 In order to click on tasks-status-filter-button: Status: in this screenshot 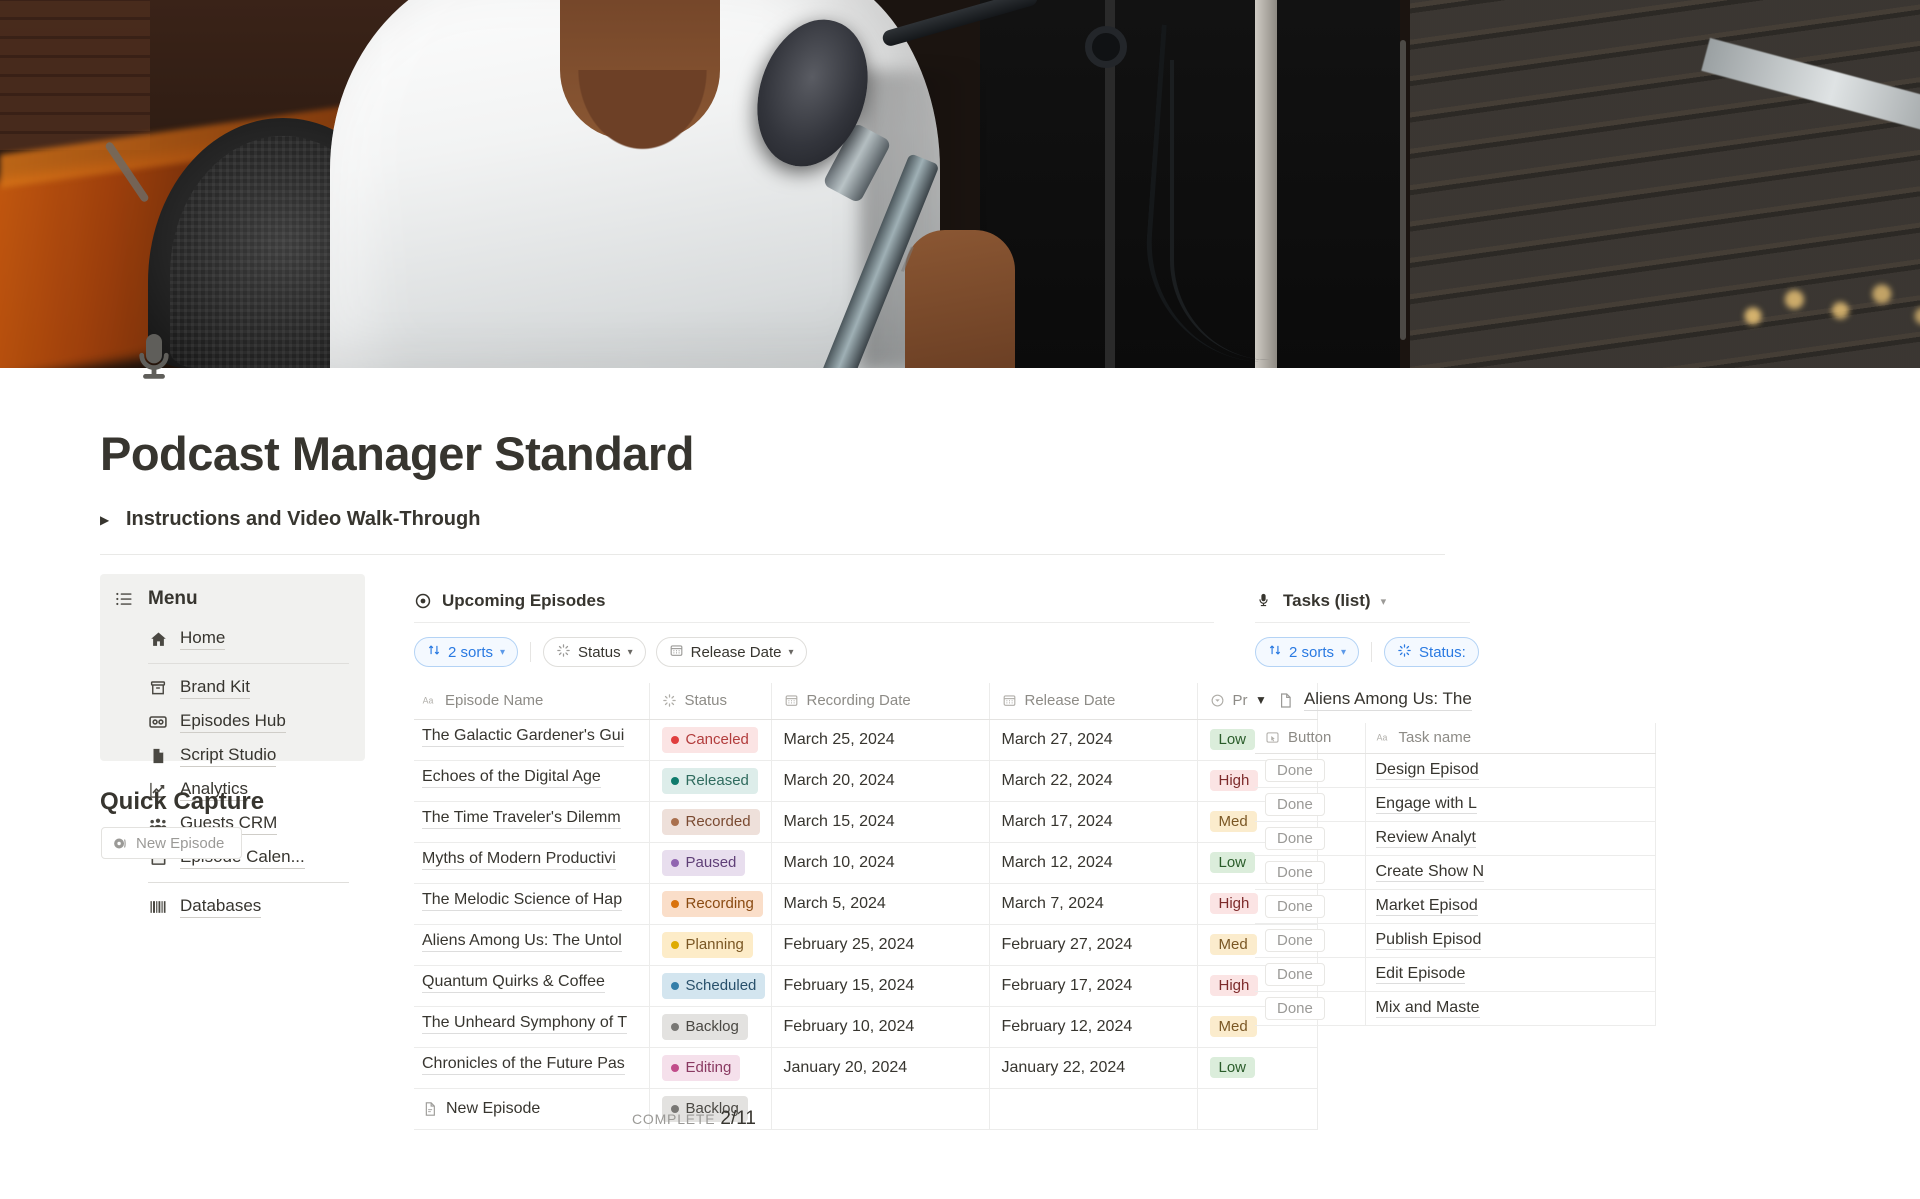, I will do `click(1431, 652)`.